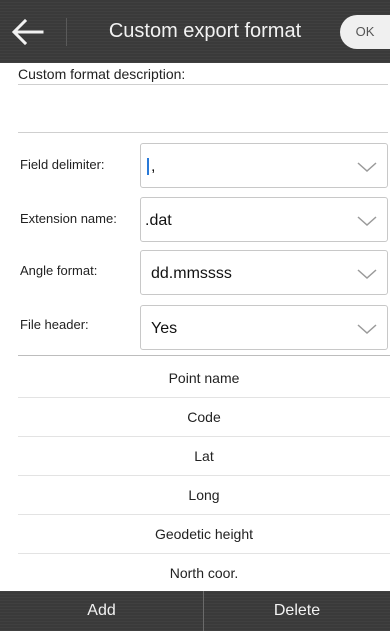 Image resolution: width=390 pixels, height=631 pixels. Describe the element at coordinates (54, 324) in the screenshot. I see `file-header-label: File header:` at that location.